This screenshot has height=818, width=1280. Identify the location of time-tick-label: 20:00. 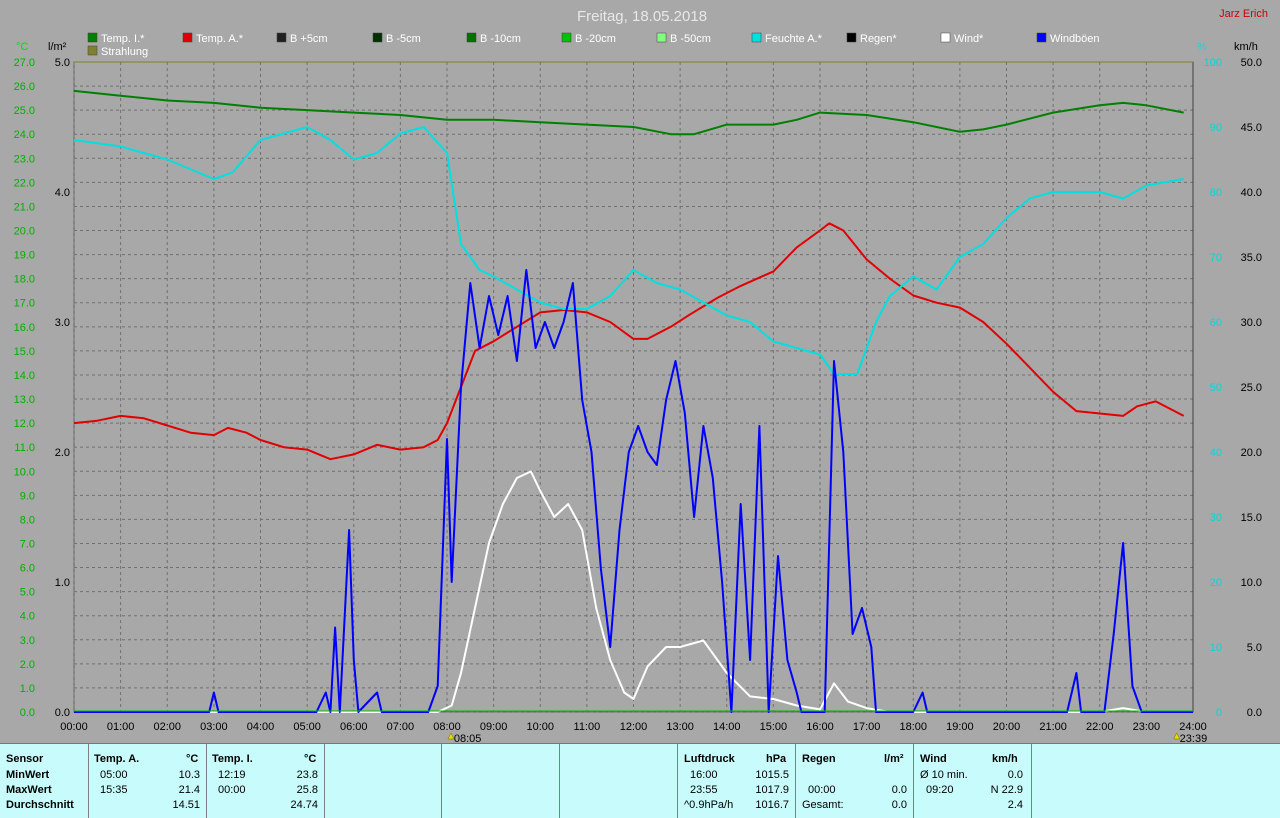
(1007, 727).